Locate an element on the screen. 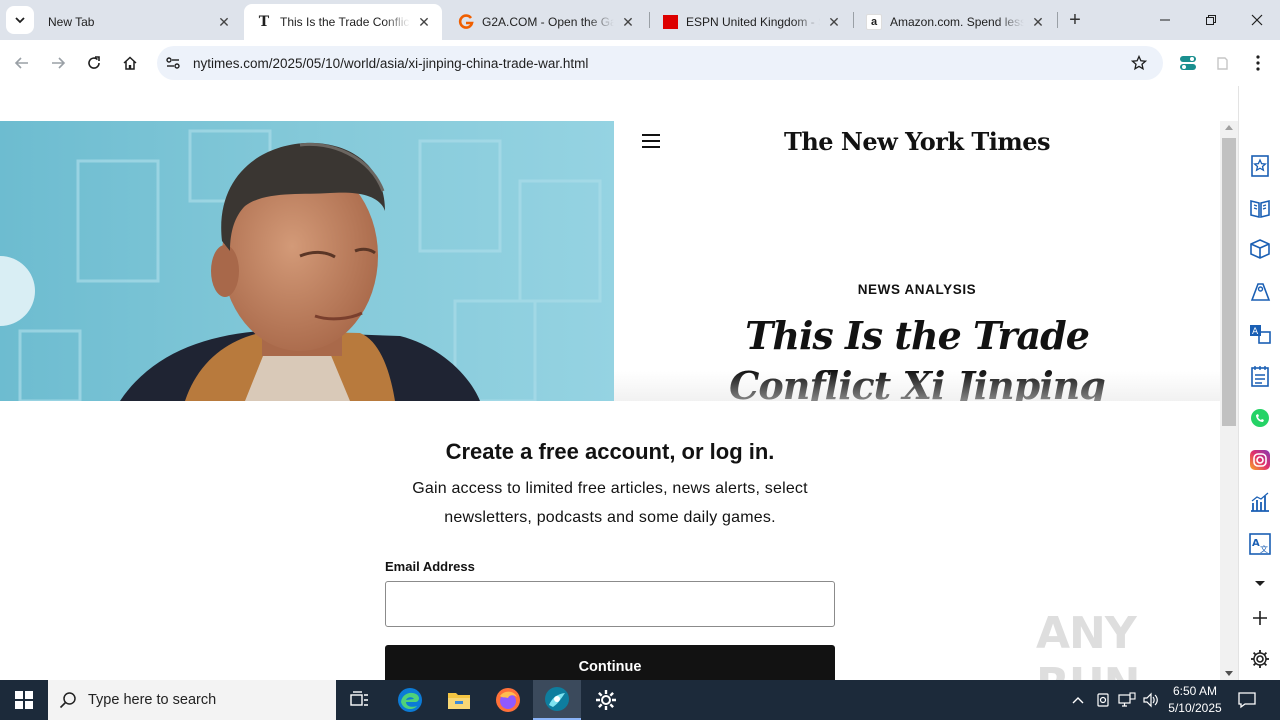  start-button is located at coordinates (24, 700).